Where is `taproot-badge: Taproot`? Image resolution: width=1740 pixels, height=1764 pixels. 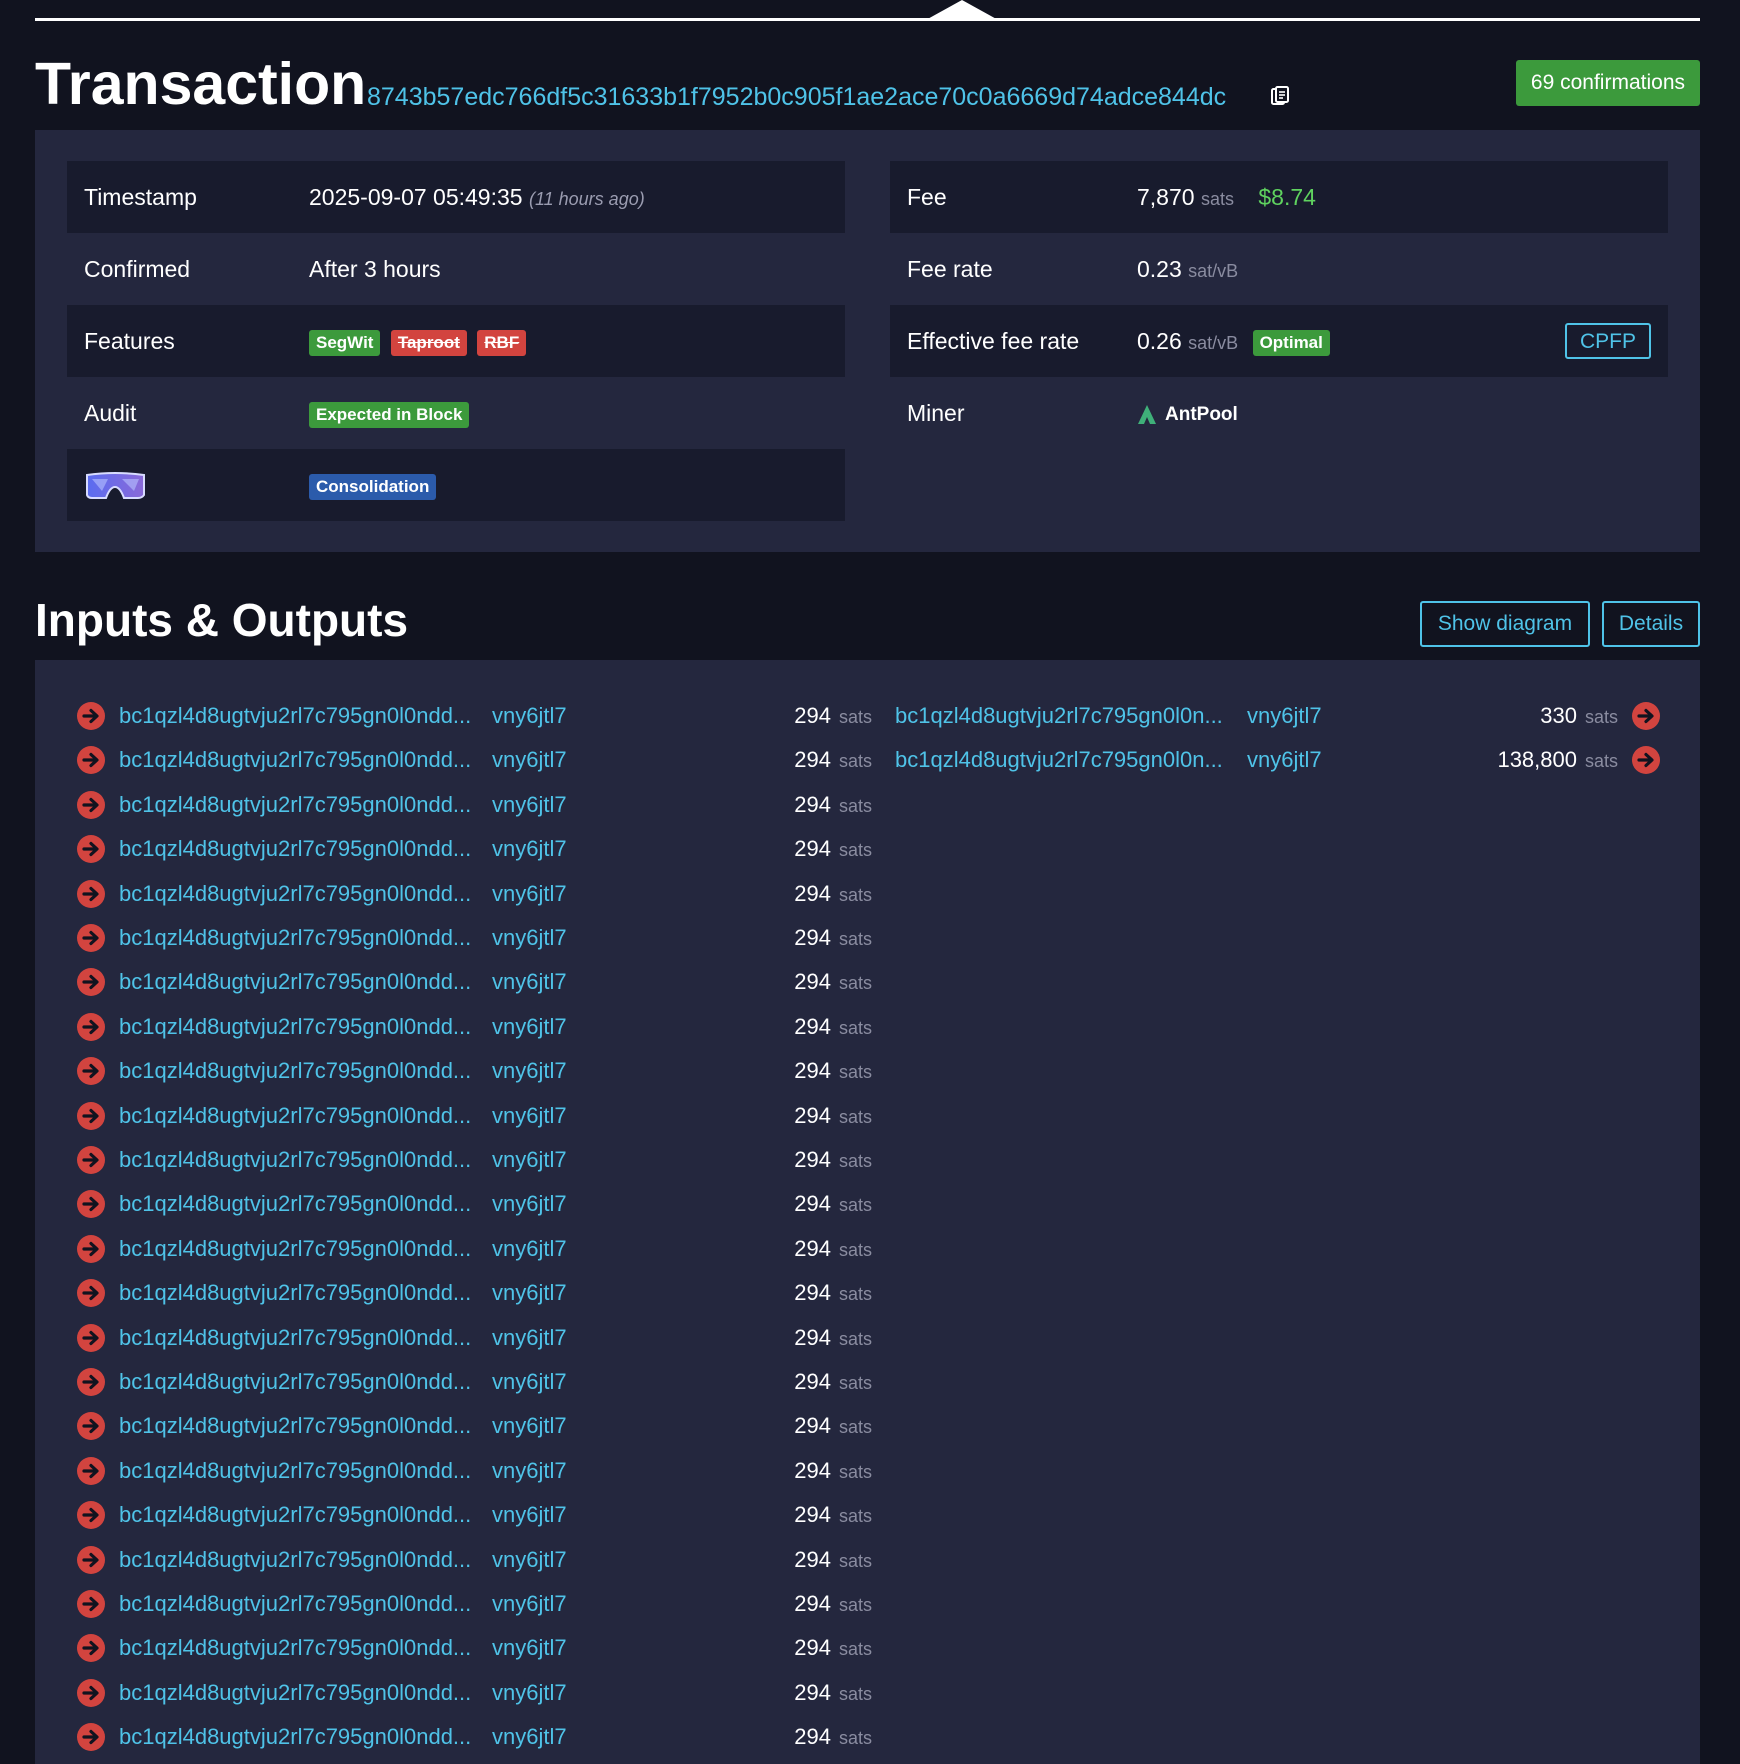 taproot-badge: Taproot is located at coordinates (428, 342).